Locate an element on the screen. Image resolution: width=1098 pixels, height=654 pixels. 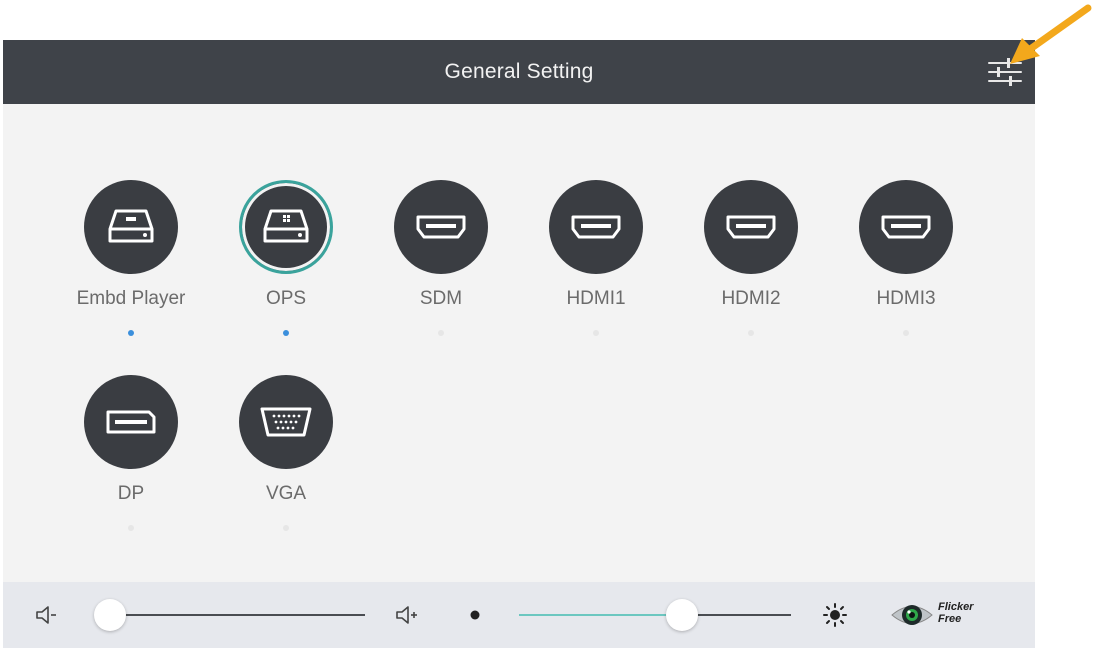
brightness-high-icon is located at coordinates (835, 615).